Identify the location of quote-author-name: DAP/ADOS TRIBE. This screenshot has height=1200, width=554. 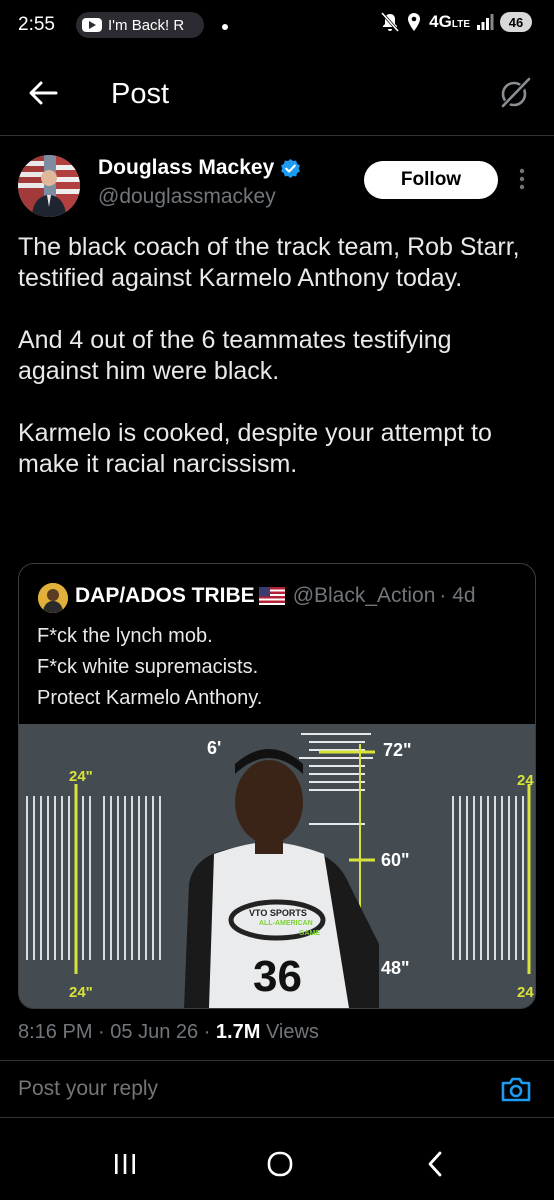
(165, 595).